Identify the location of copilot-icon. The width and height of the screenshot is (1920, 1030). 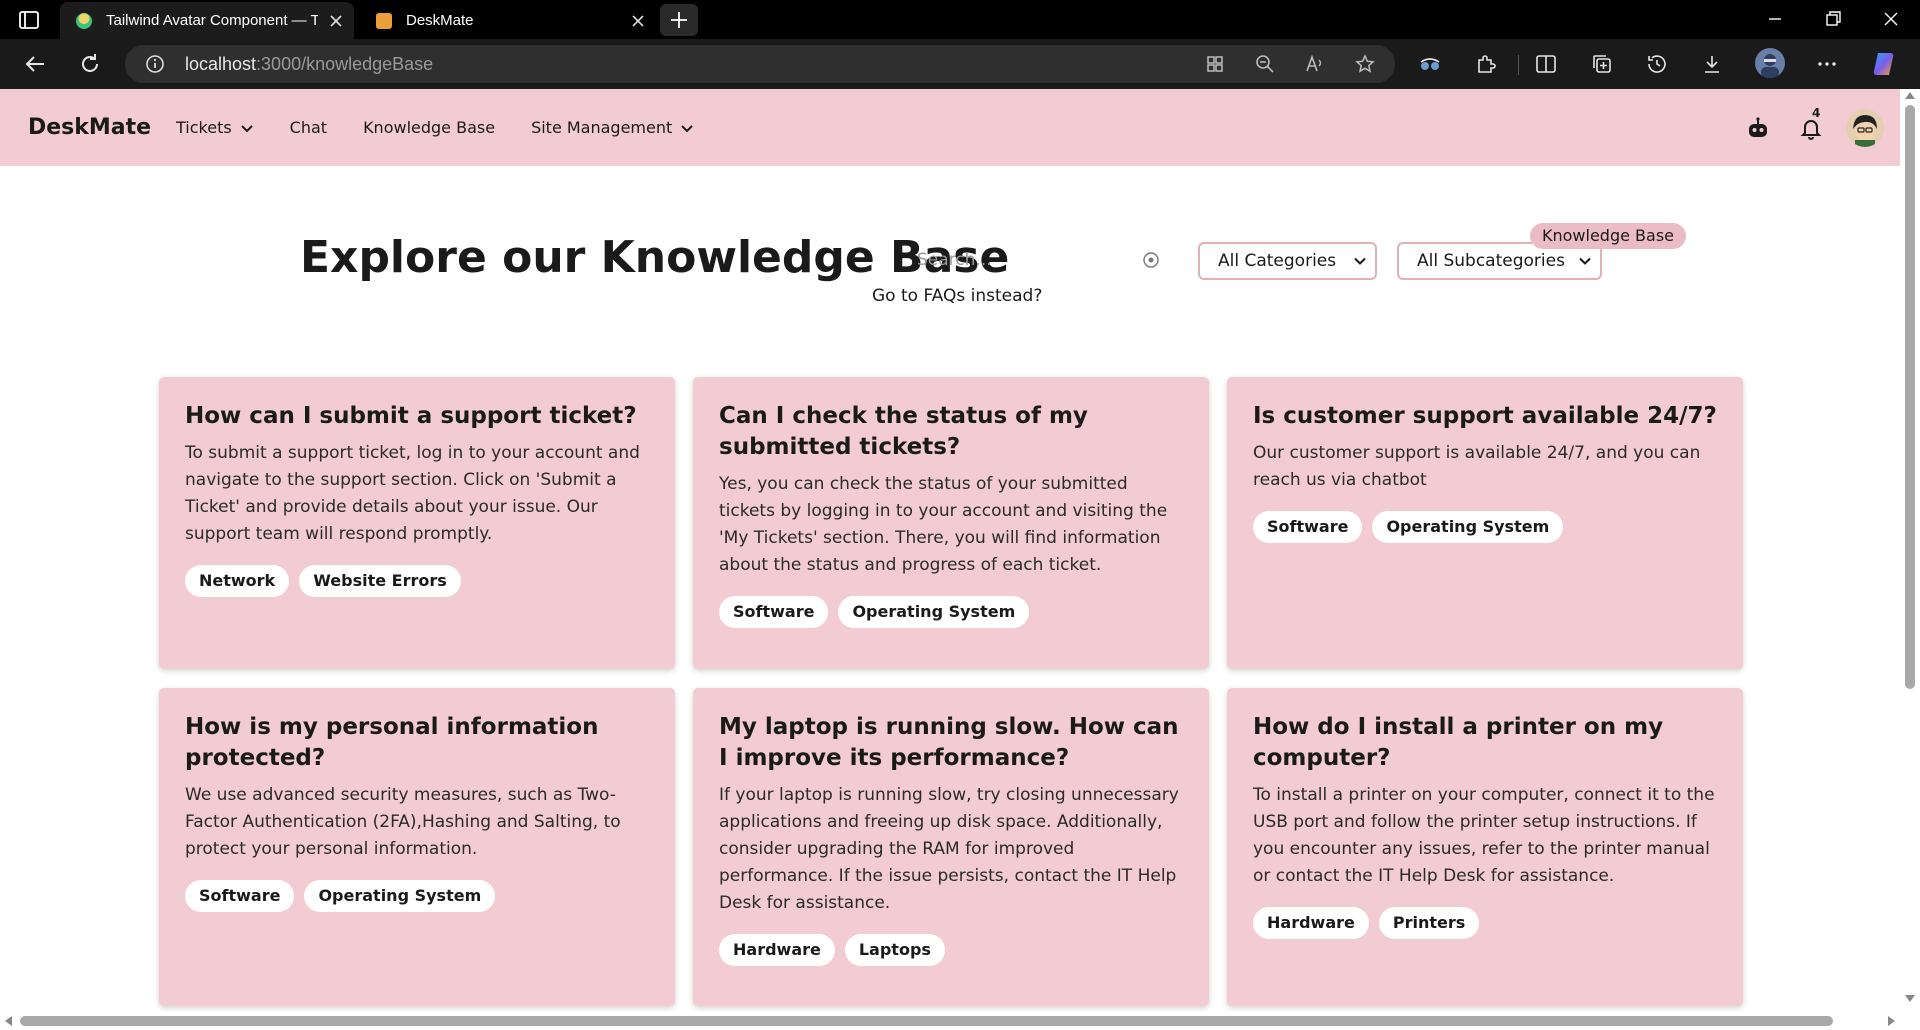
(1885, 64).